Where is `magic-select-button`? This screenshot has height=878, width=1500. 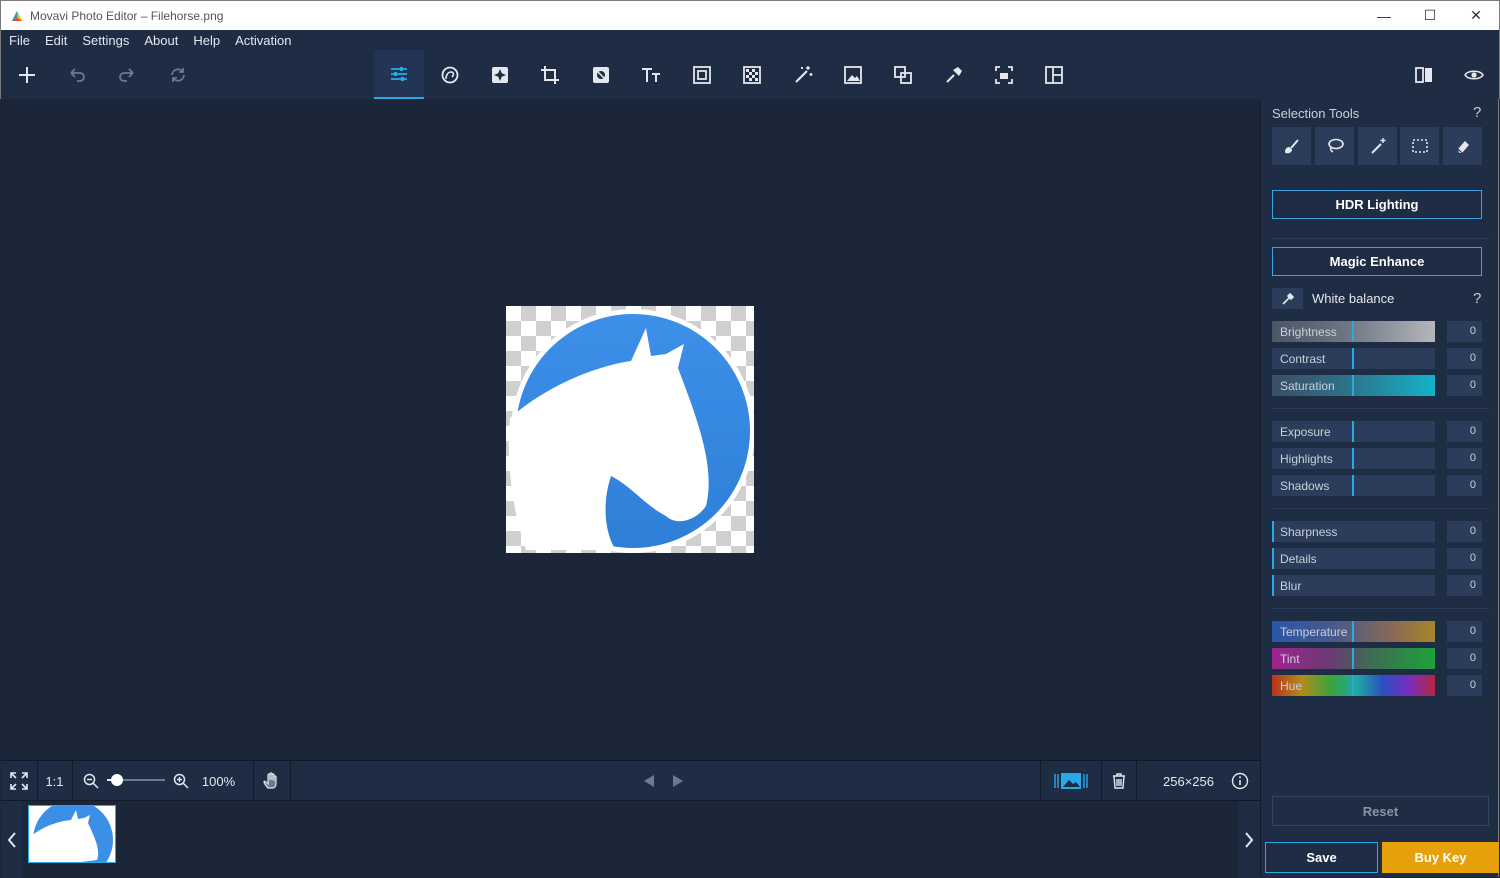
magic-select-button is located at coordinates (1377, 146).